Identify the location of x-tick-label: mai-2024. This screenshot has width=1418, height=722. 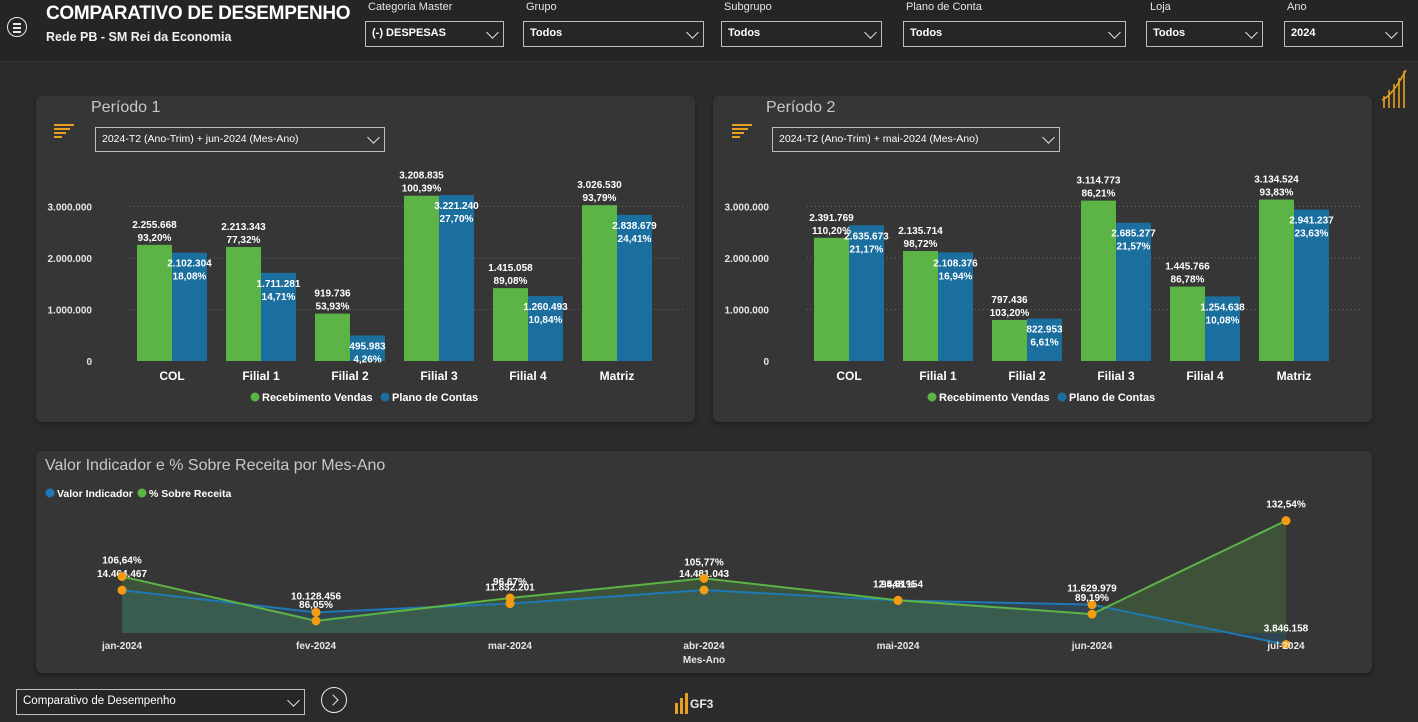
(898, 646).